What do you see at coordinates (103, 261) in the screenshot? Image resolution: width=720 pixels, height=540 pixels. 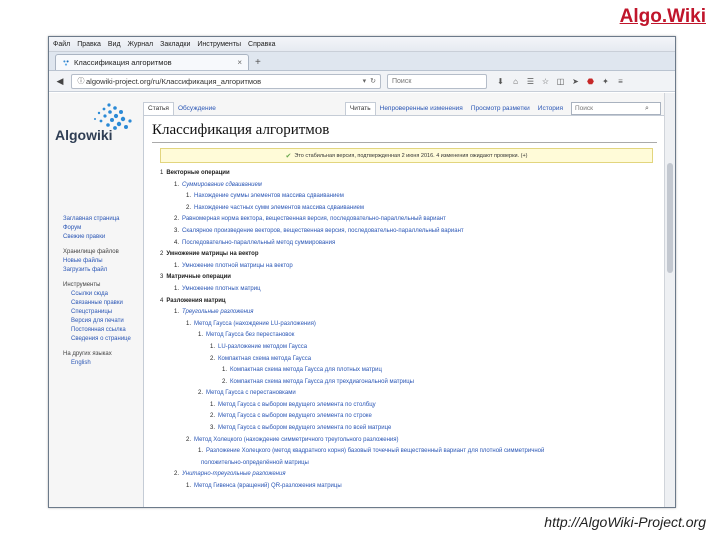 I see `sidebar-link: Новые файлы` at bounding box center [103, 261].